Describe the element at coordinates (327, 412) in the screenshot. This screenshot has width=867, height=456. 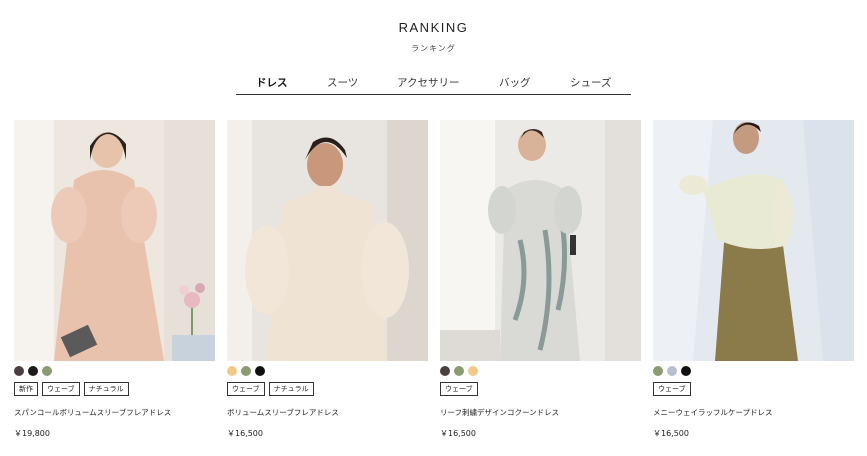
I see `product-name: ボリュームスリーブフレアドレス` at that location.